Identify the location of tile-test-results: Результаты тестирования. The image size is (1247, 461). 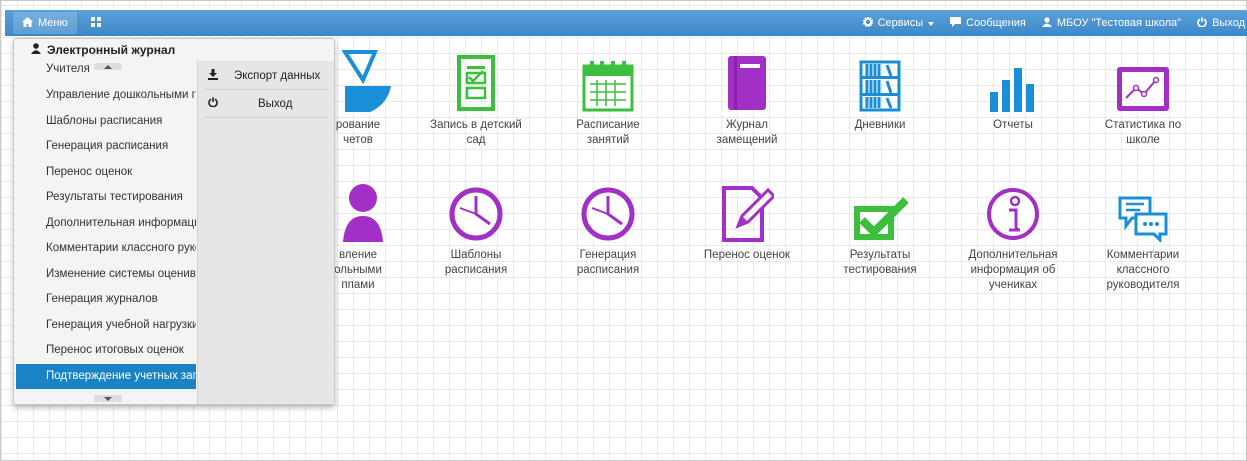
(880, 229).